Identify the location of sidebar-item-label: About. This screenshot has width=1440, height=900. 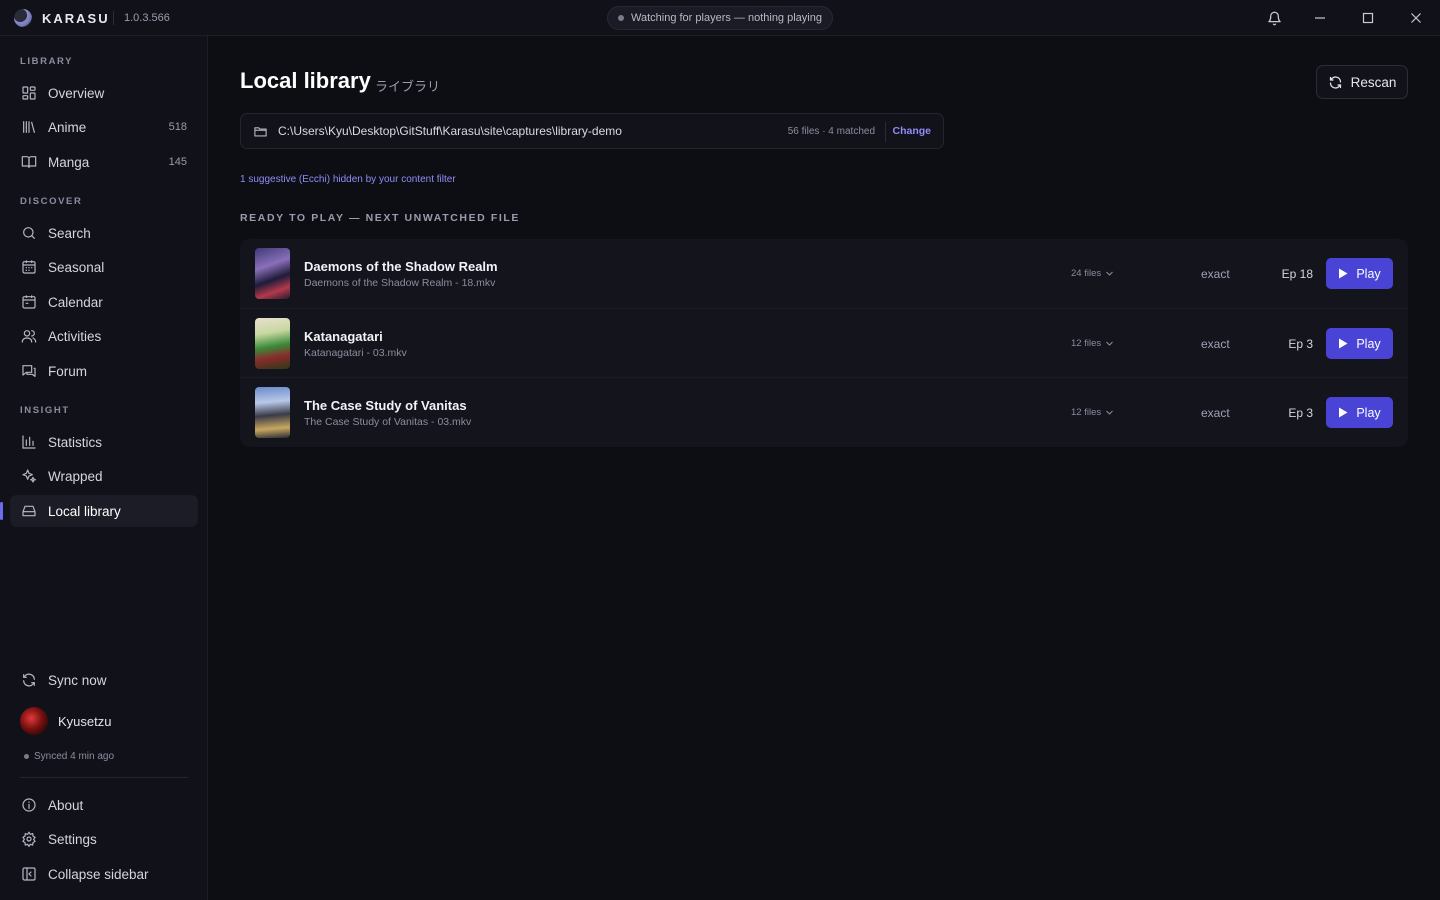
(66, 805).